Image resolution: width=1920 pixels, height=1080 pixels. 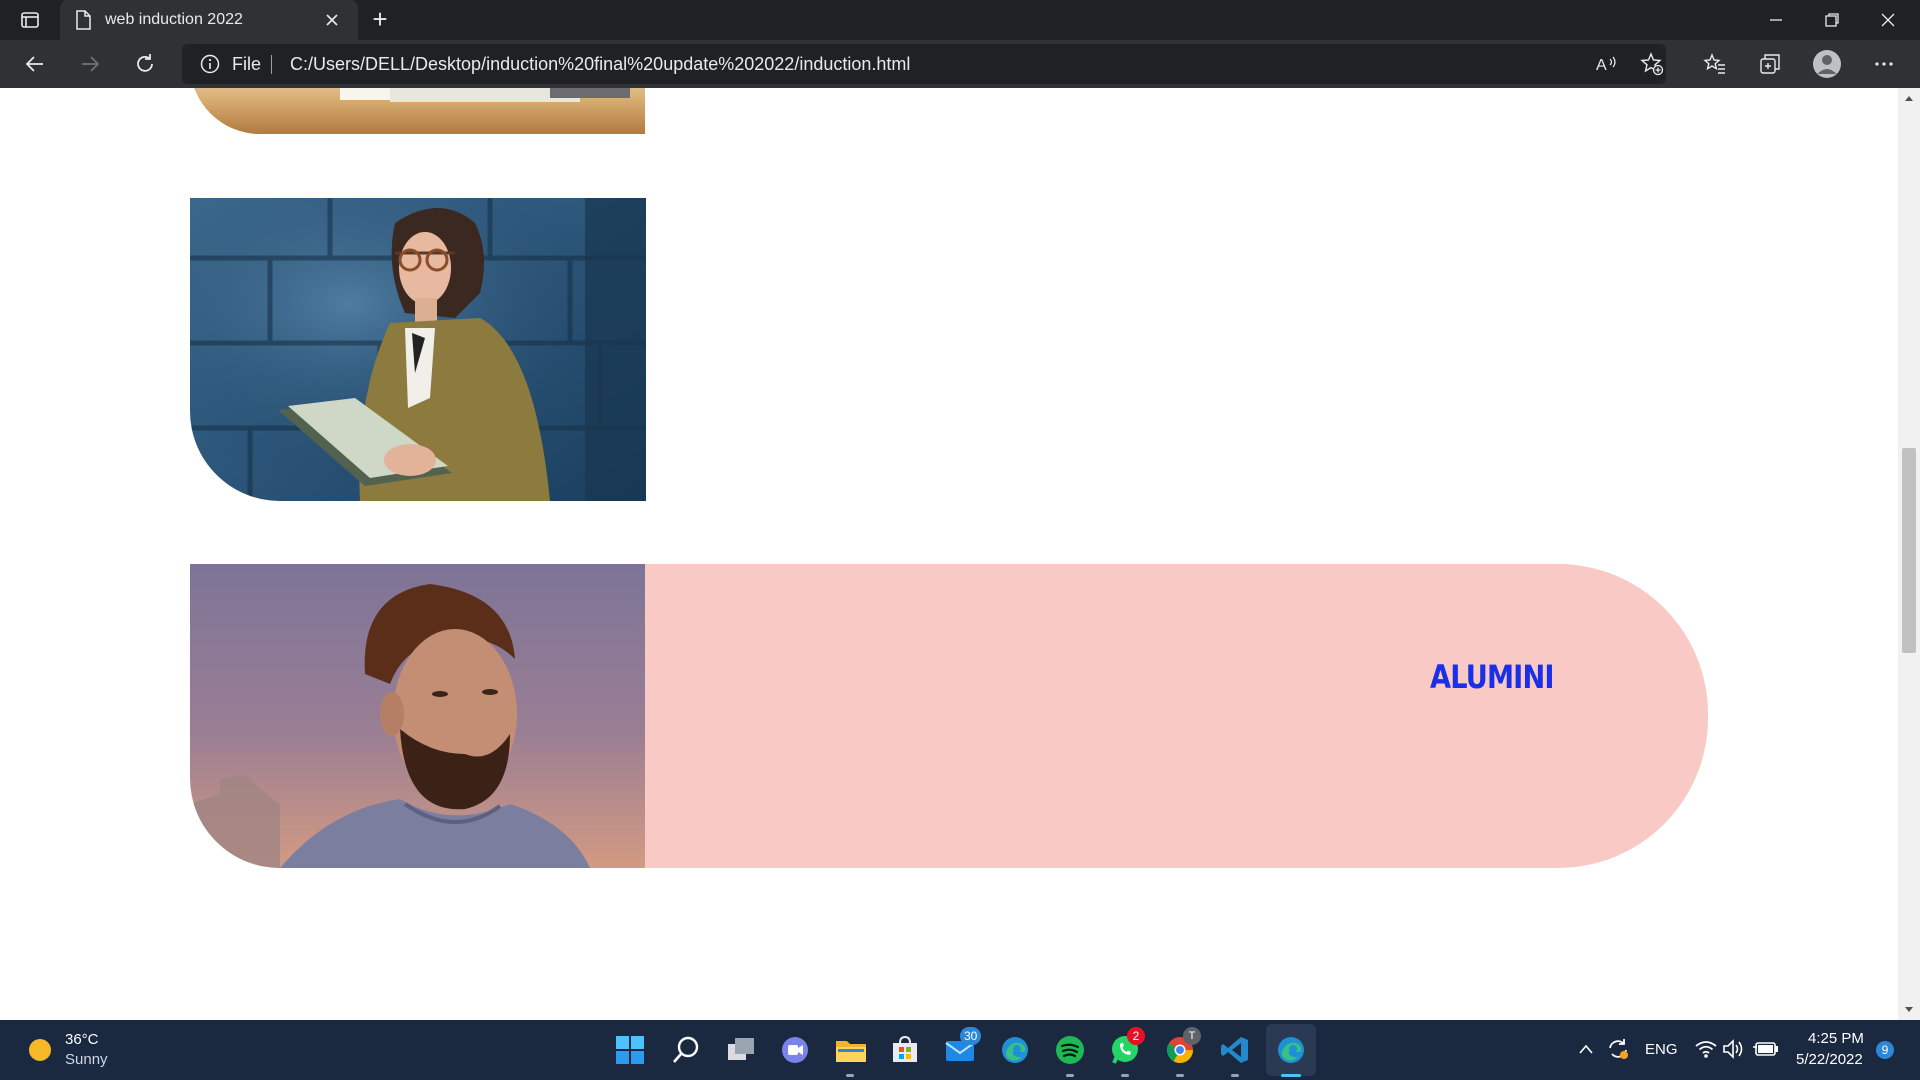 What do you see at coordinates (1766, 1049) in the screenshot?
I see `battery-icon` at bounding box center [1766, 1049].